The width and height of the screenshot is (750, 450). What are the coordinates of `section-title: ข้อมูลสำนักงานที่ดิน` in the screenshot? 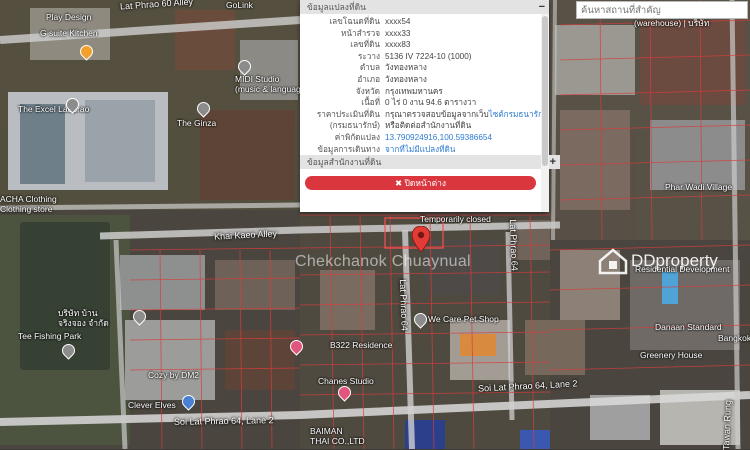 It's located at (344, 162).